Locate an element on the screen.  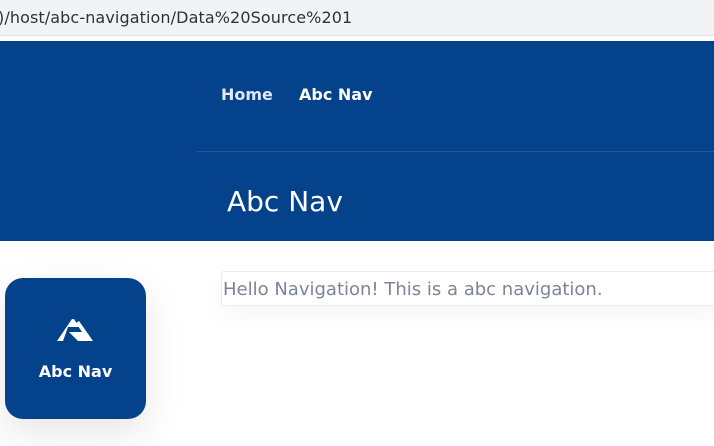
nav-link-home: Home is located at coordinates (247, 94).